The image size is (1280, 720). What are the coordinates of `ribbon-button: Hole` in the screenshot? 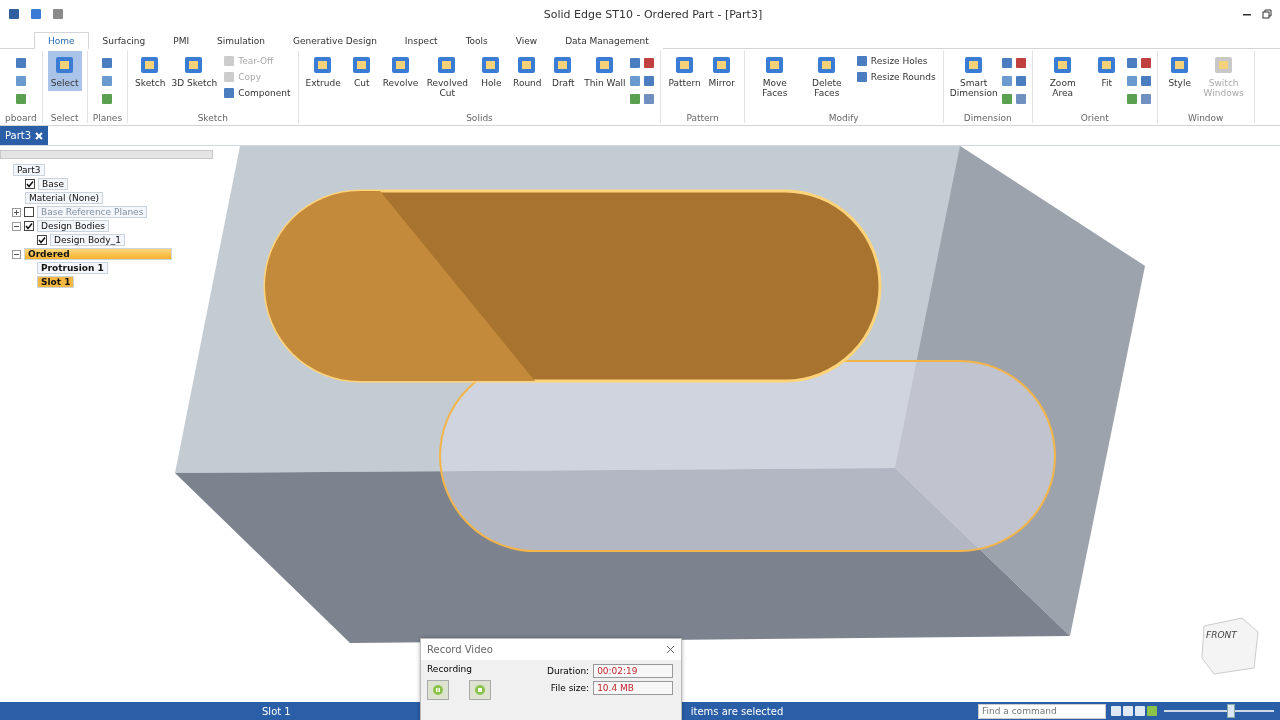 It's located at (491, 71).